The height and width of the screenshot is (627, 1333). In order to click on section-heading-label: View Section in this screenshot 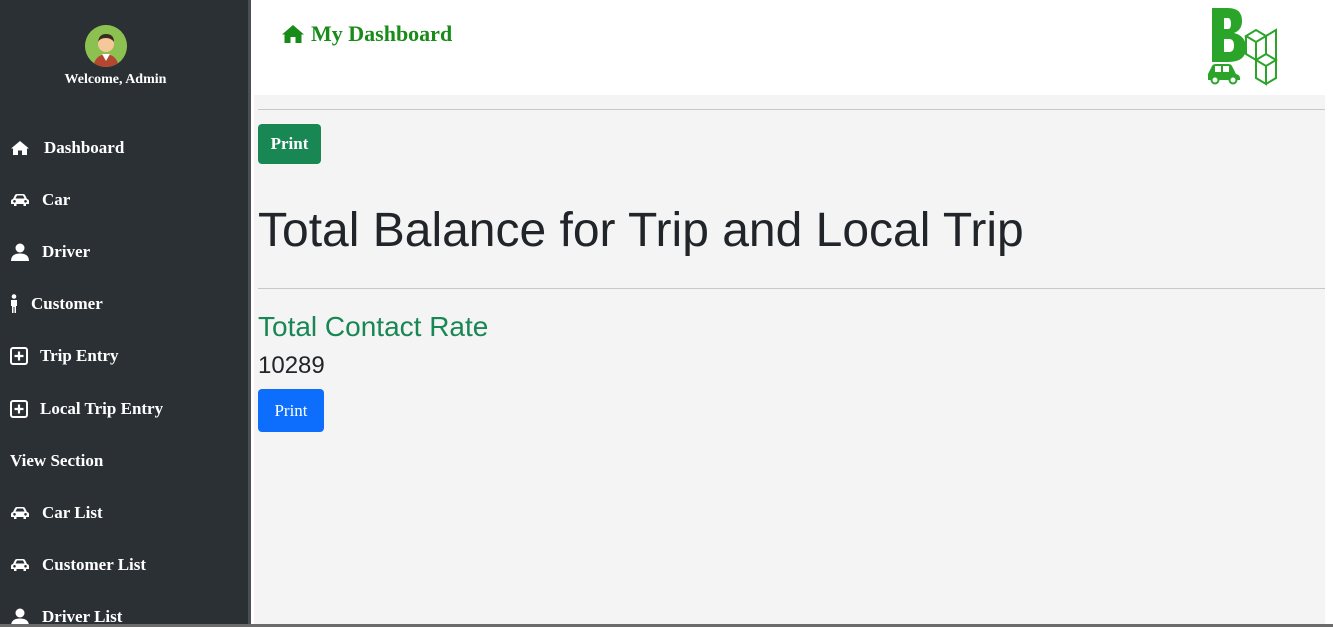, I will do `click(57, 460)`.